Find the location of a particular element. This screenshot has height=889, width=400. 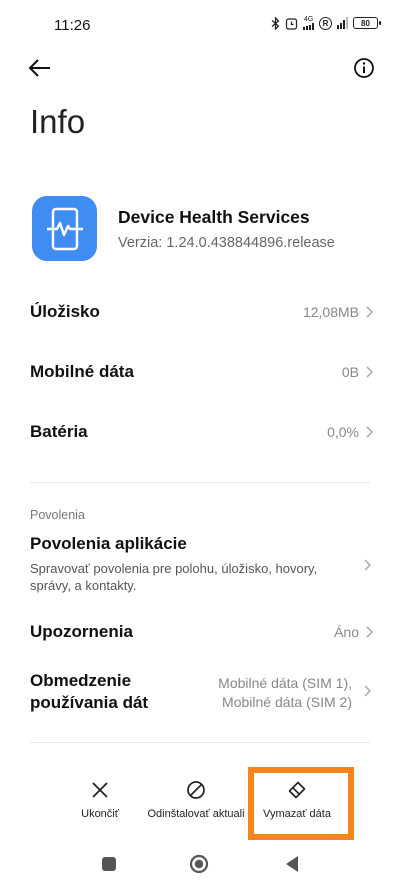

nav-back-button is located at coordinates (292, 866).